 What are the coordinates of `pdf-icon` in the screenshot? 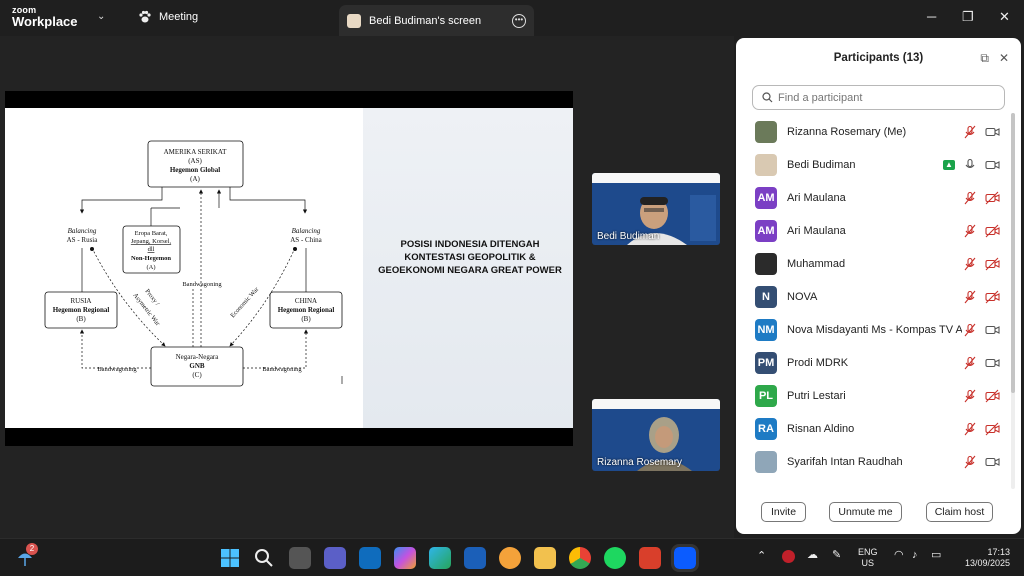 It's located at (650, 558).